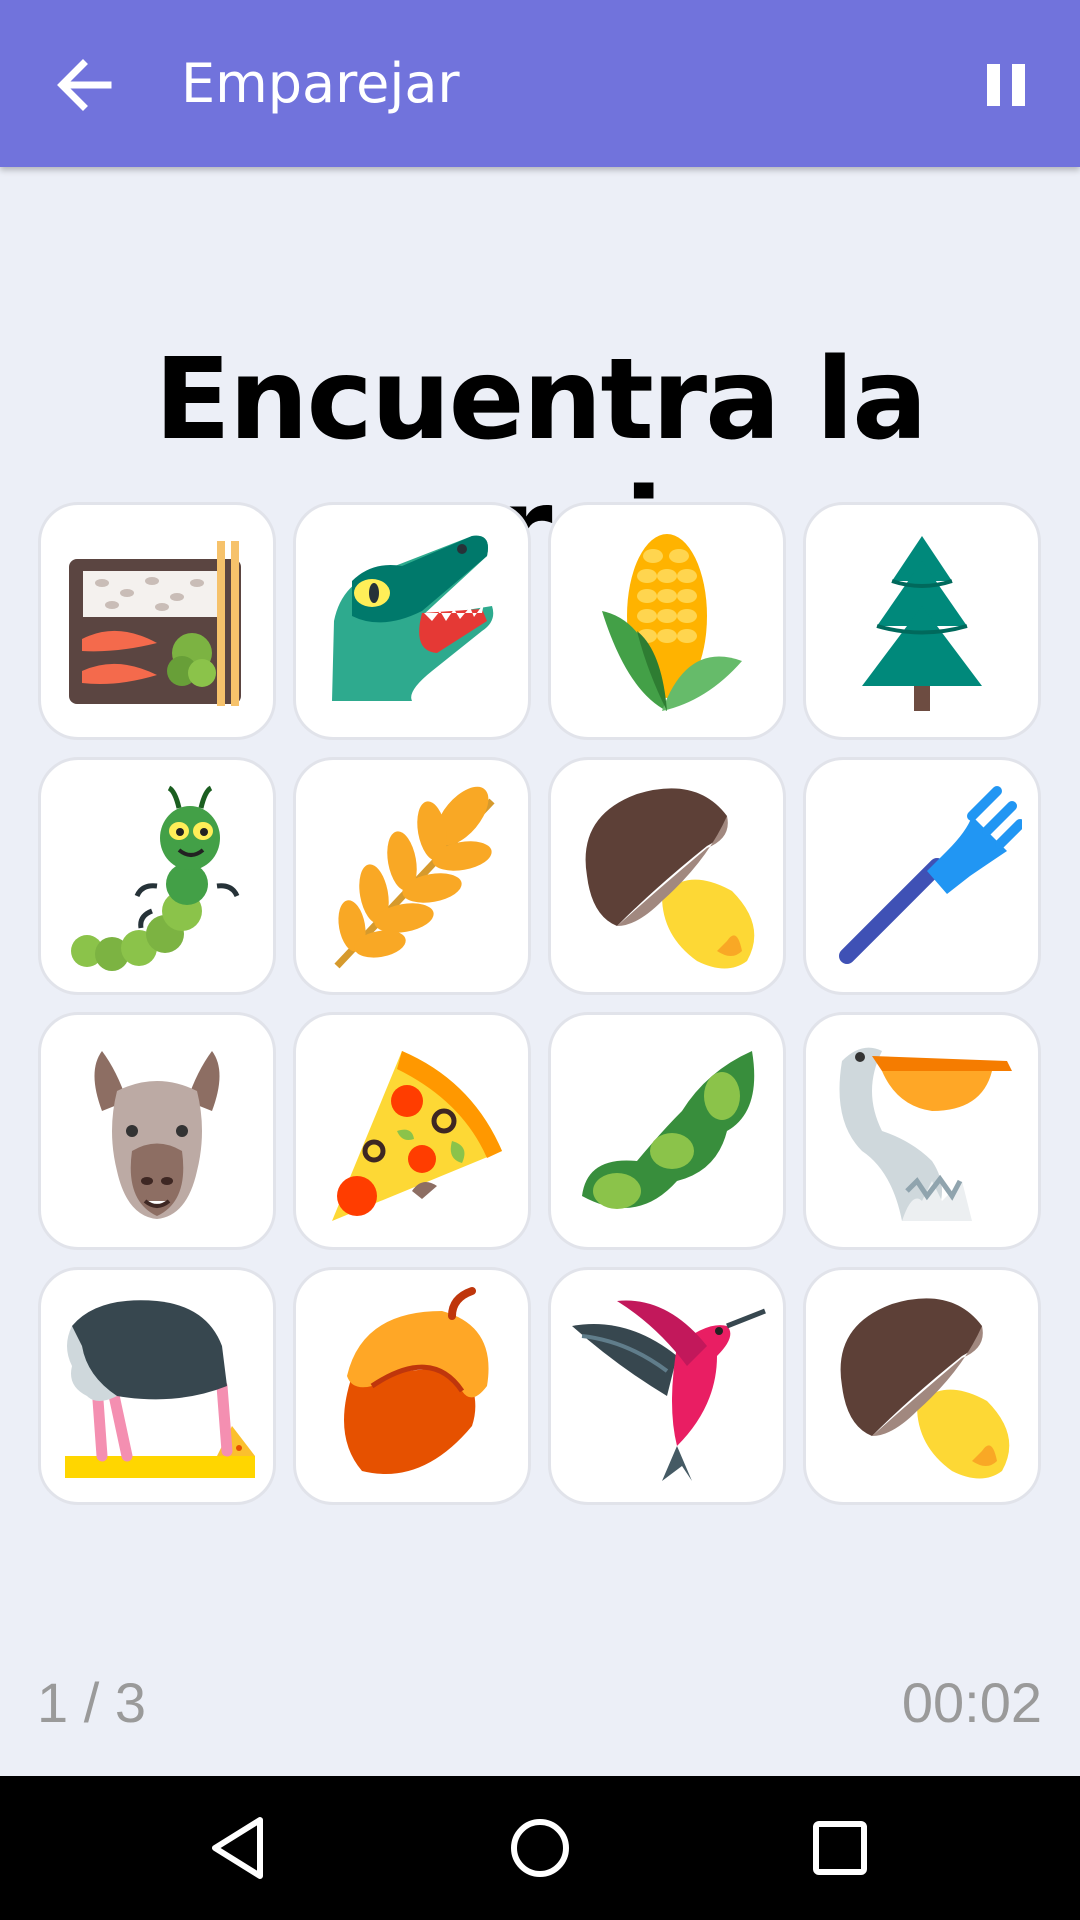 The height and width of the screenshot is (1920, 1080). Describe the element at coordinates (930, 875) in the screenshot. I see `fork-icon` at that location.